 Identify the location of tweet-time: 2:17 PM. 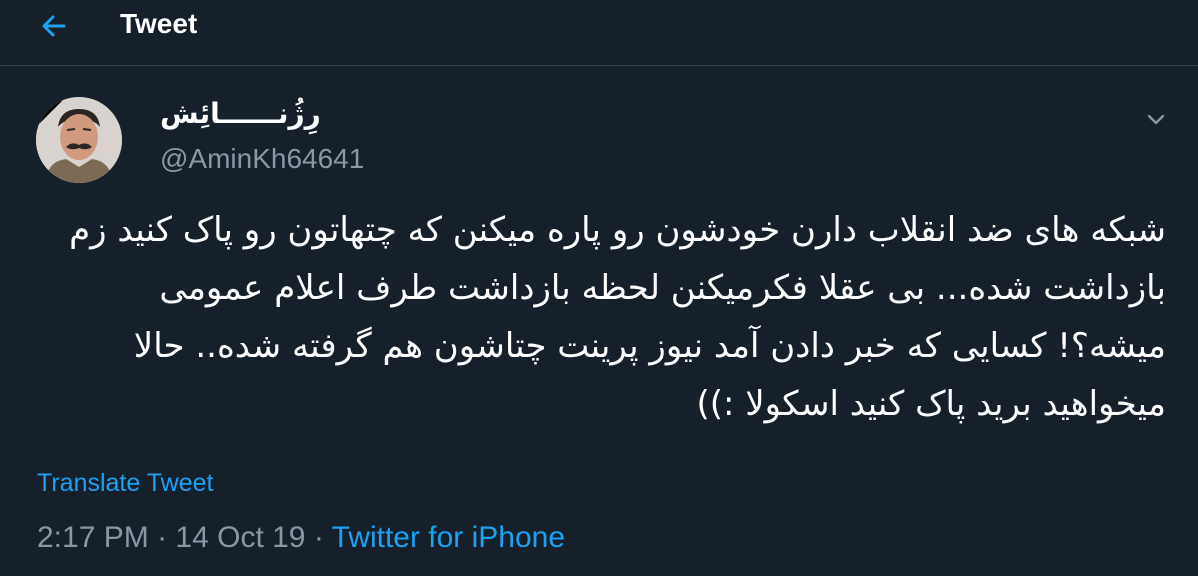
(93, 537).